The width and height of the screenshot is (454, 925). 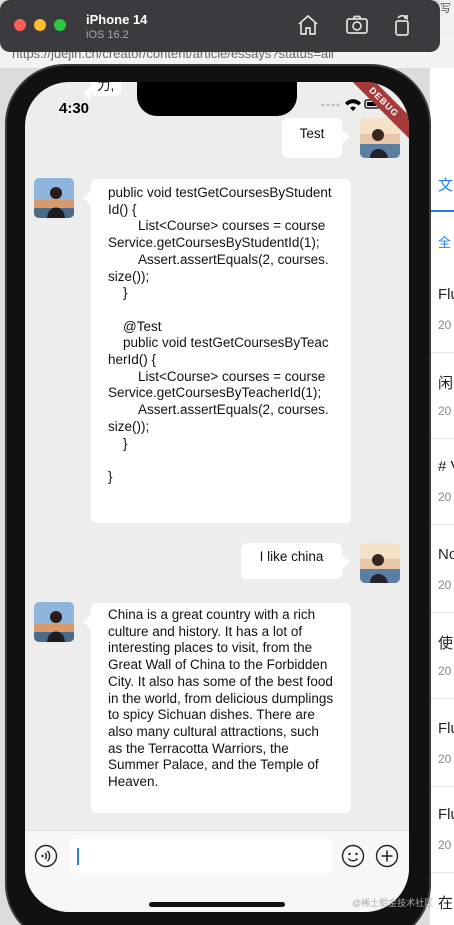 What do you see at coordinates (106, 87) in the screenshot?
I see `message-text: 力,` at bounding box center [106, 87].